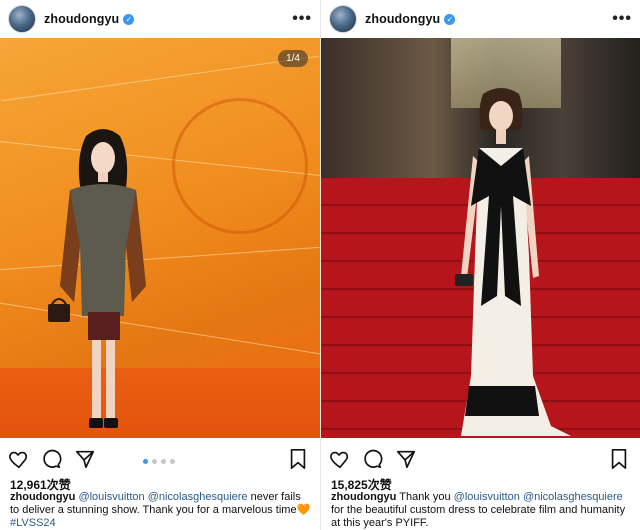 Image resolution: width=640 pixels, height=530 pixels. What do you see at coordinates (160, 78) in the screenshot?
I see `backdrop-wrinkle` at bounding box center [160, 78].